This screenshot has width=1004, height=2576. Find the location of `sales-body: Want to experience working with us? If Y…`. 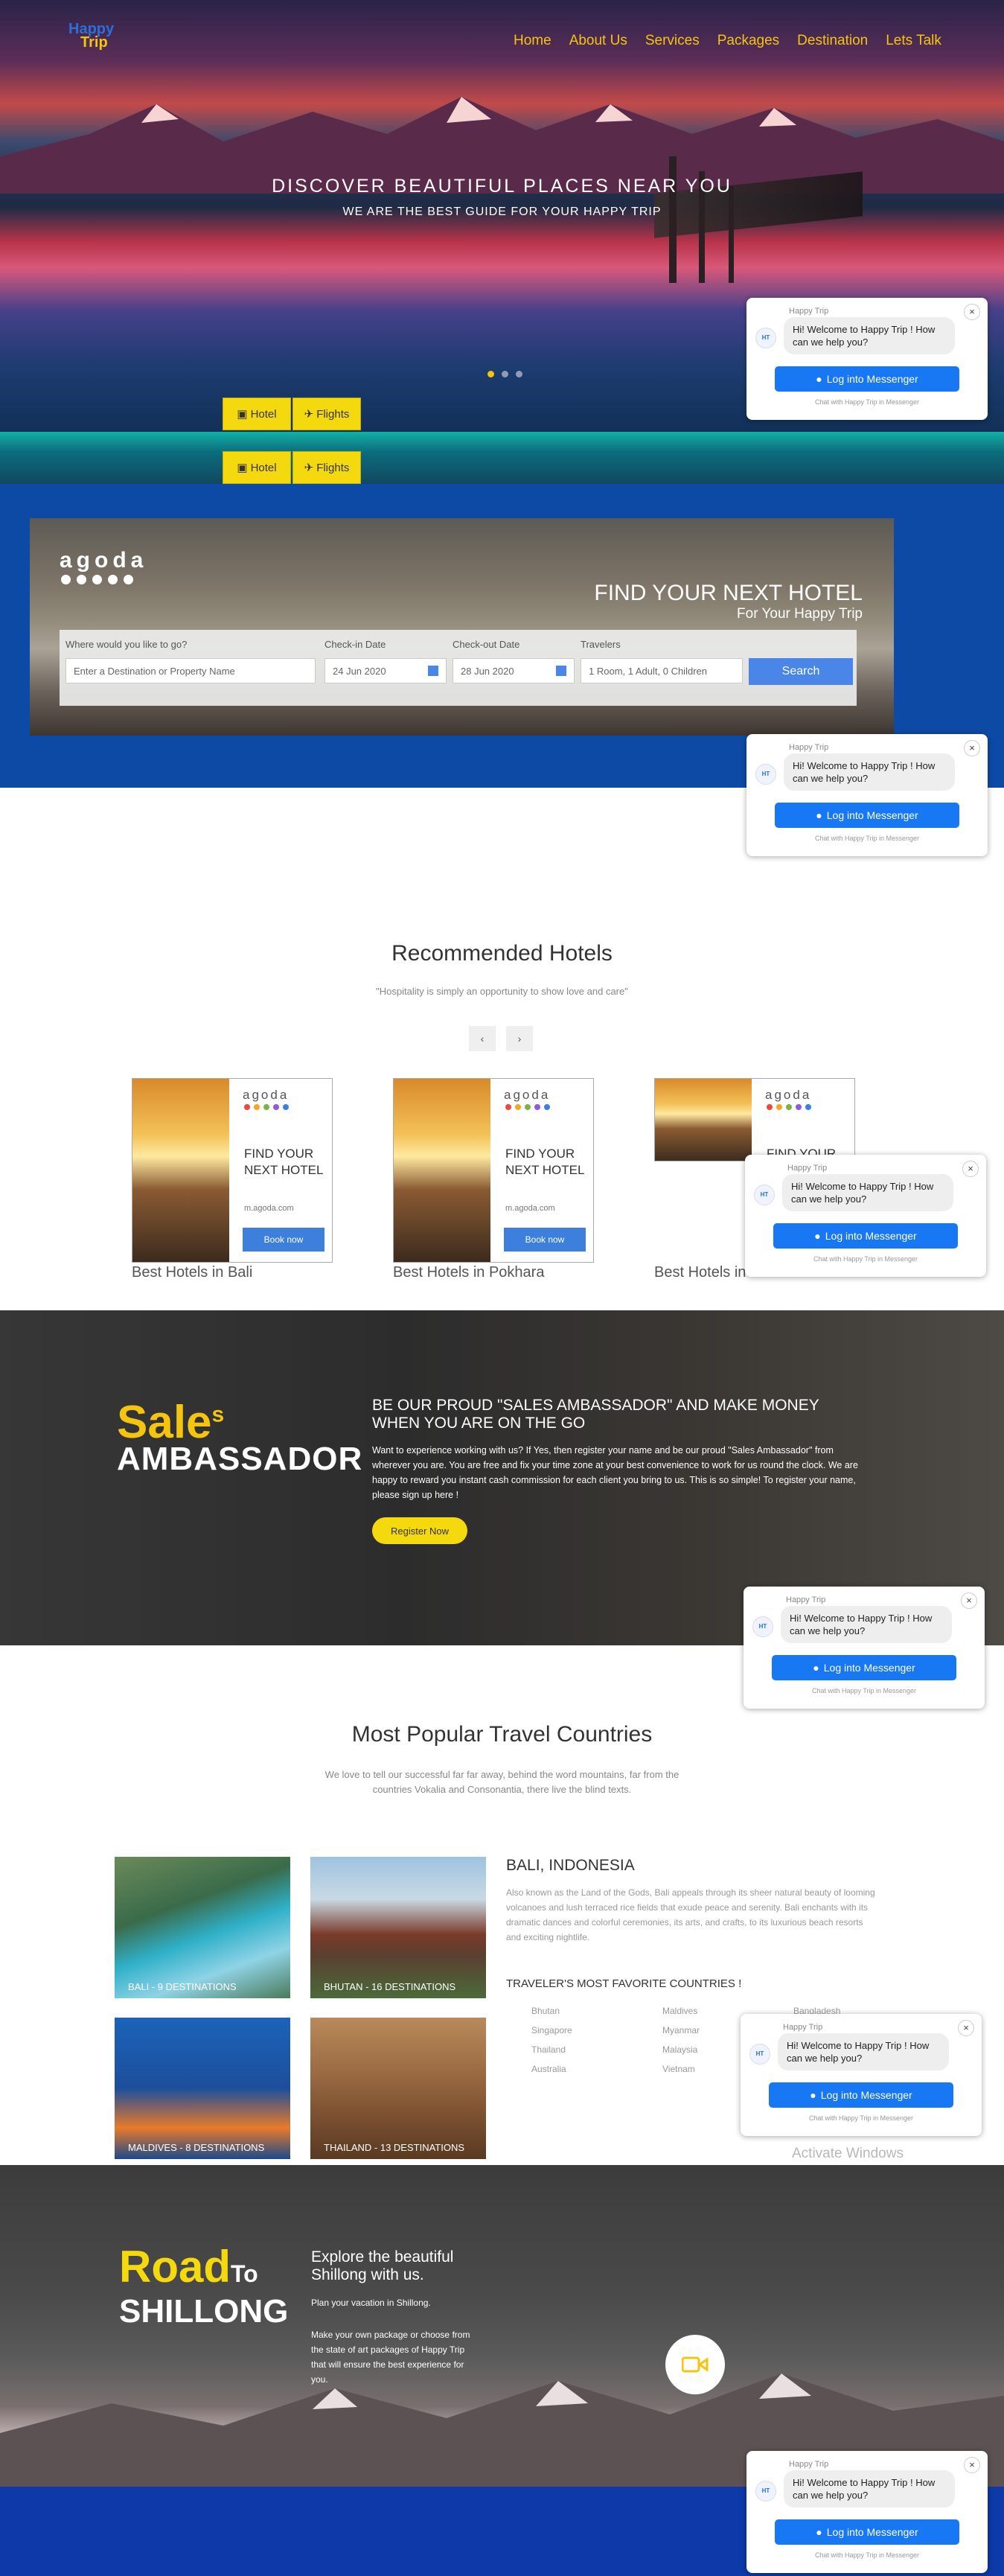

sales-body: Want to experience working with us? If Y… is located at coordinates (615, 1472).